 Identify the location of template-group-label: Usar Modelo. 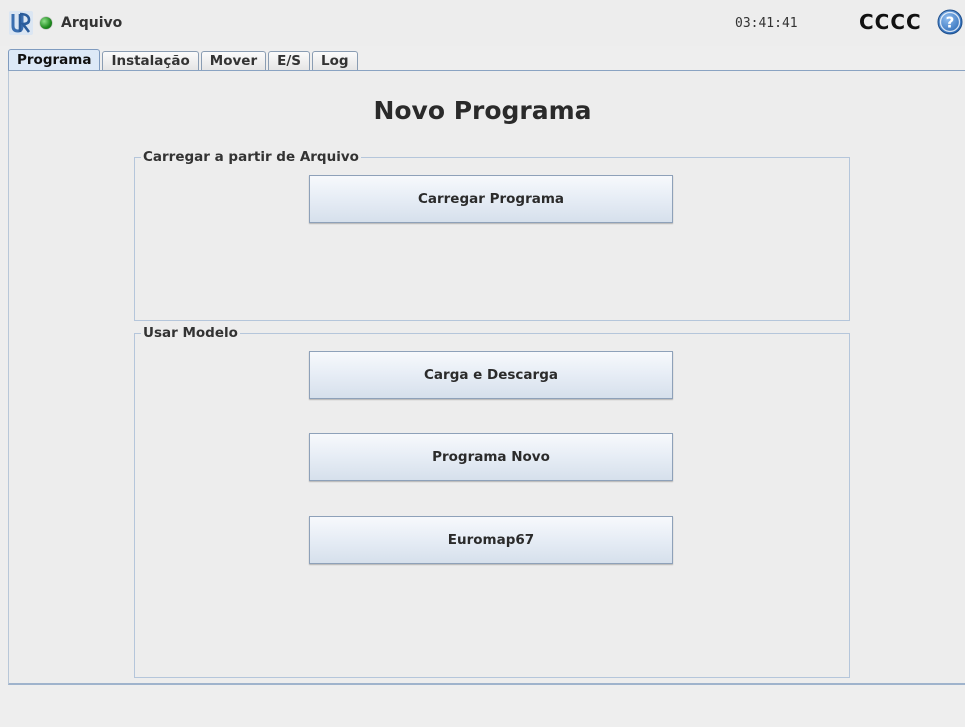
(190, 333).